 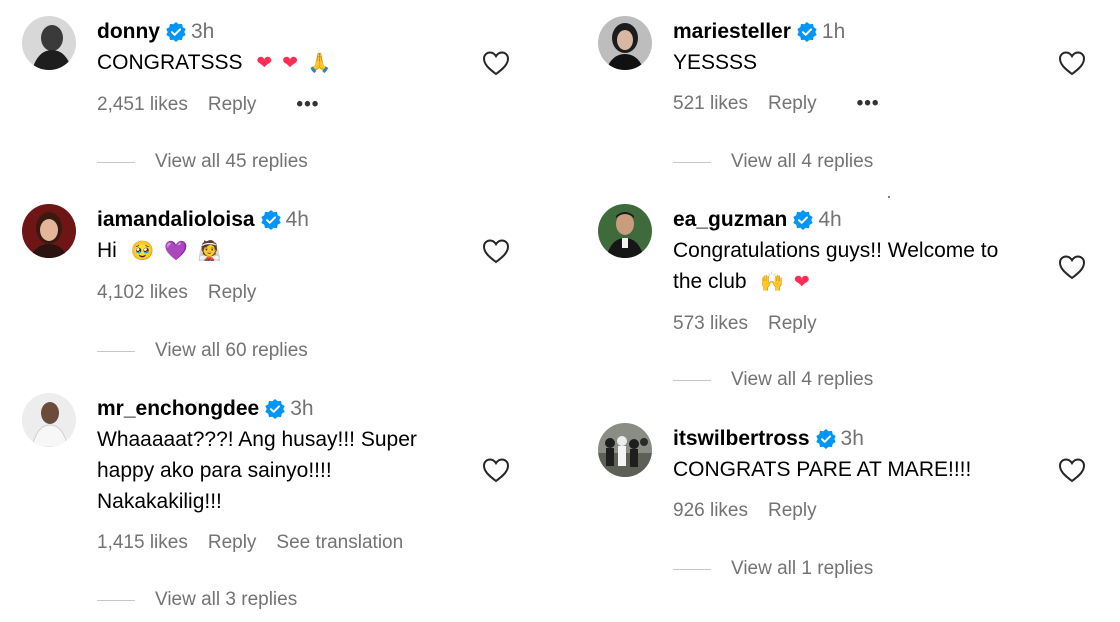 I want to click on comment-header: itswilbertross 3h, so click(x=768, y=439).